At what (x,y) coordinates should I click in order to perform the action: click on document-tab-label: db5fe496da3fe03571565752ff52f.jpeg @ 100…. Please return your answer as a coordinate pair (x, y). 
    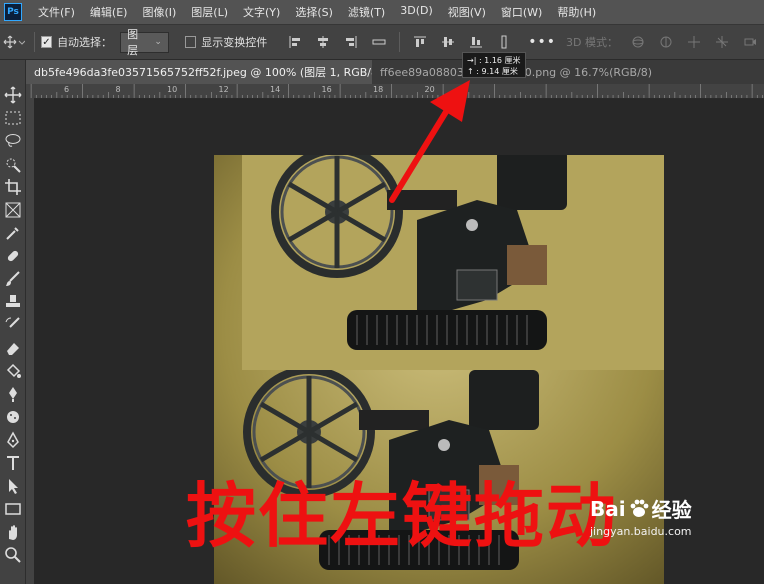
    Looking at the image, I should click on (203, 72).